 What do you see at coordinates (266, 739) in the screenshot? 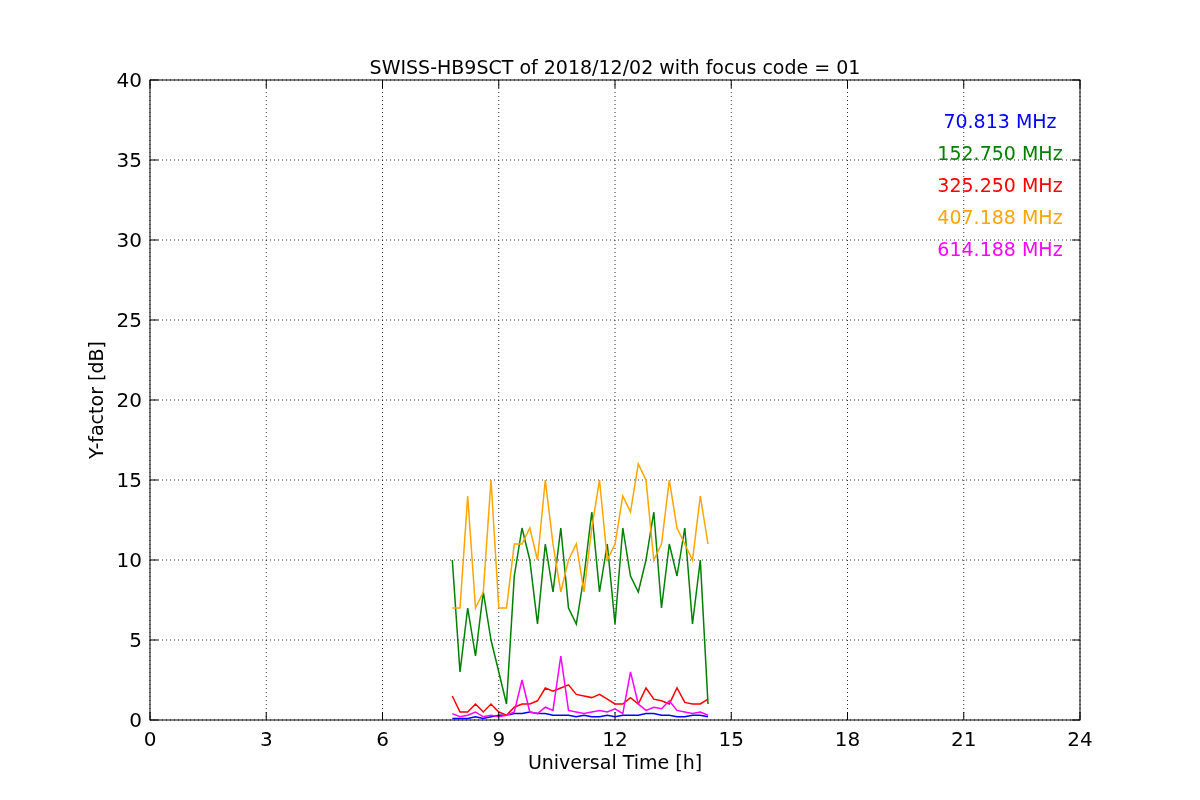
I see `tick-label: 3` at bounding box center [266, 739].